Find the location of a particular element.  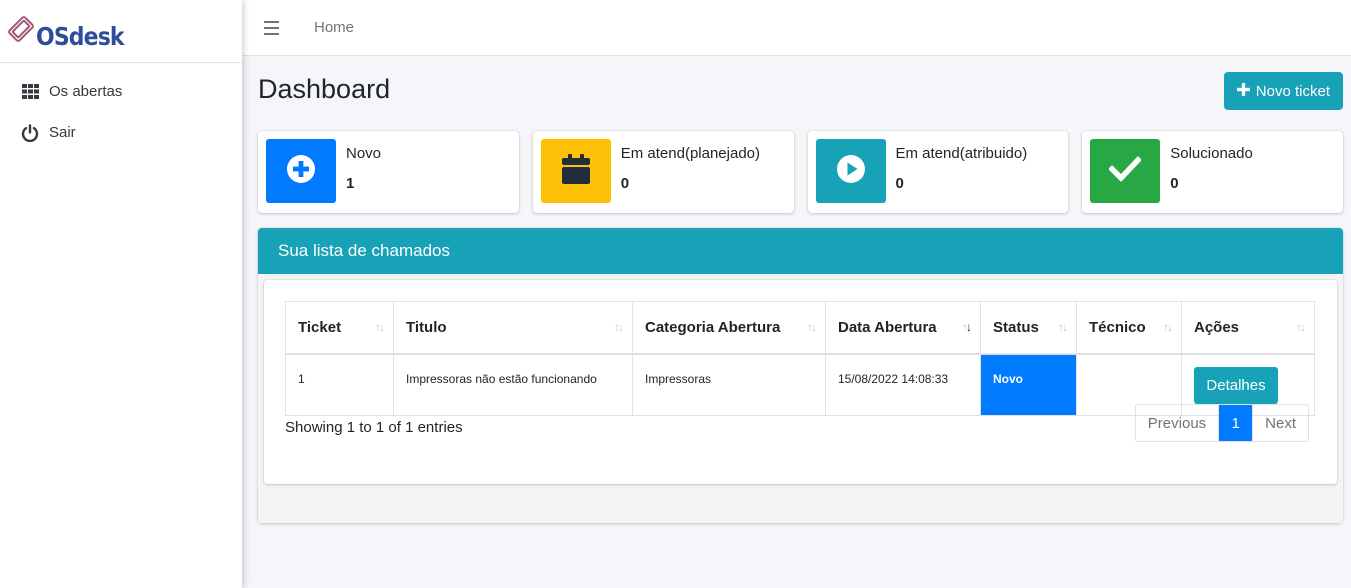

cell-status: Novo is located at coordinates (1028, 384).